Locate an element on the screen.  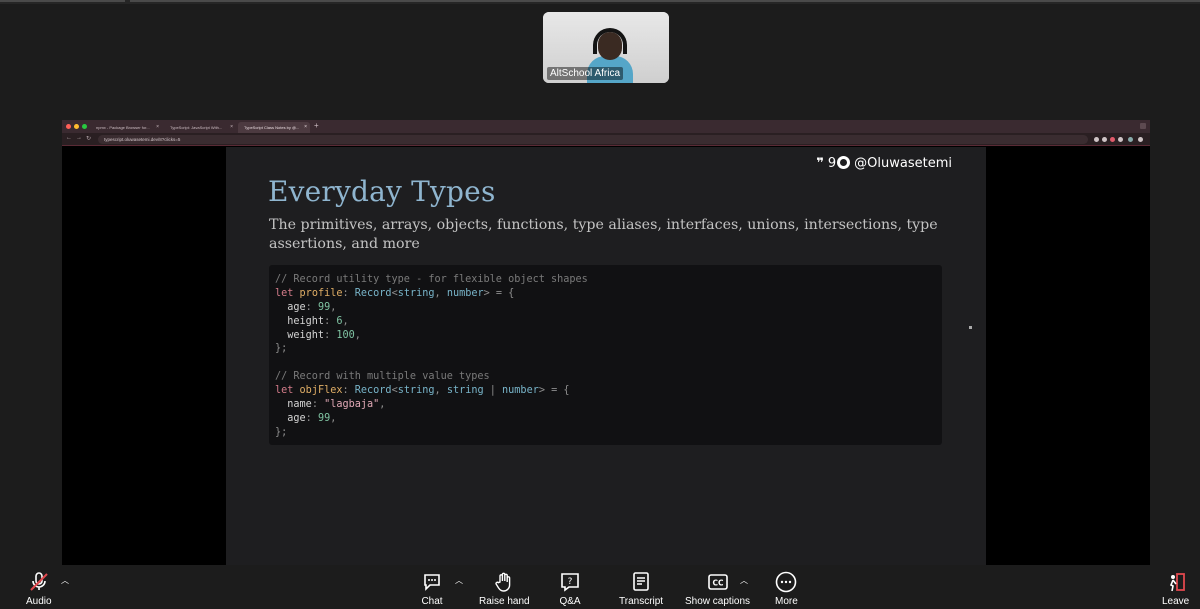
menu-icon is located at coordinates (1140, 139).